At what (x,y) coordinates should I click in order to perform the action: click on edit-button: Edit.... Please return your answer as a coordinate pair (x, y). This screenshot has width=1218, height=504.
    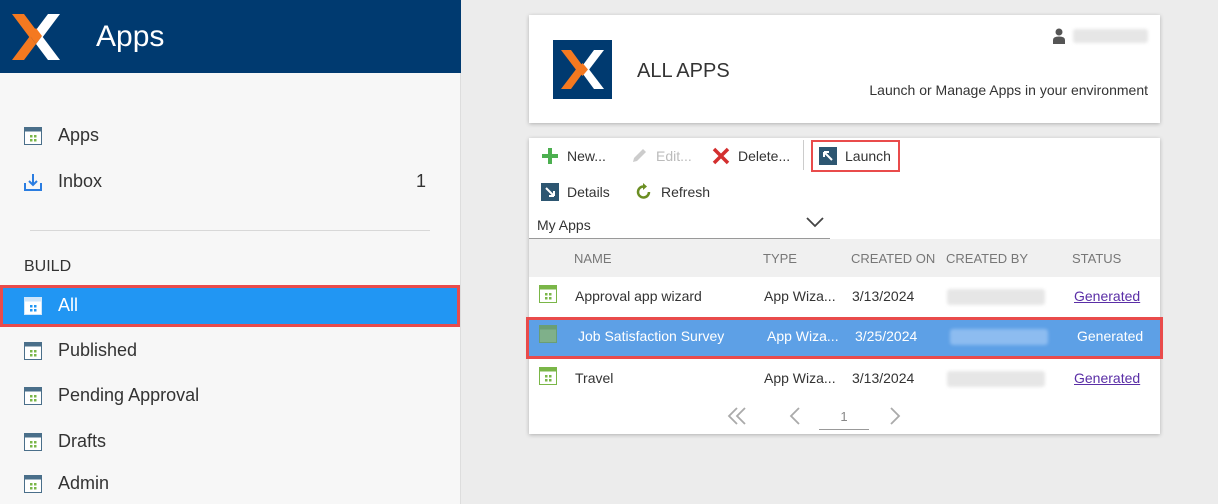
    Looking at the image, I should click on (661, 156).